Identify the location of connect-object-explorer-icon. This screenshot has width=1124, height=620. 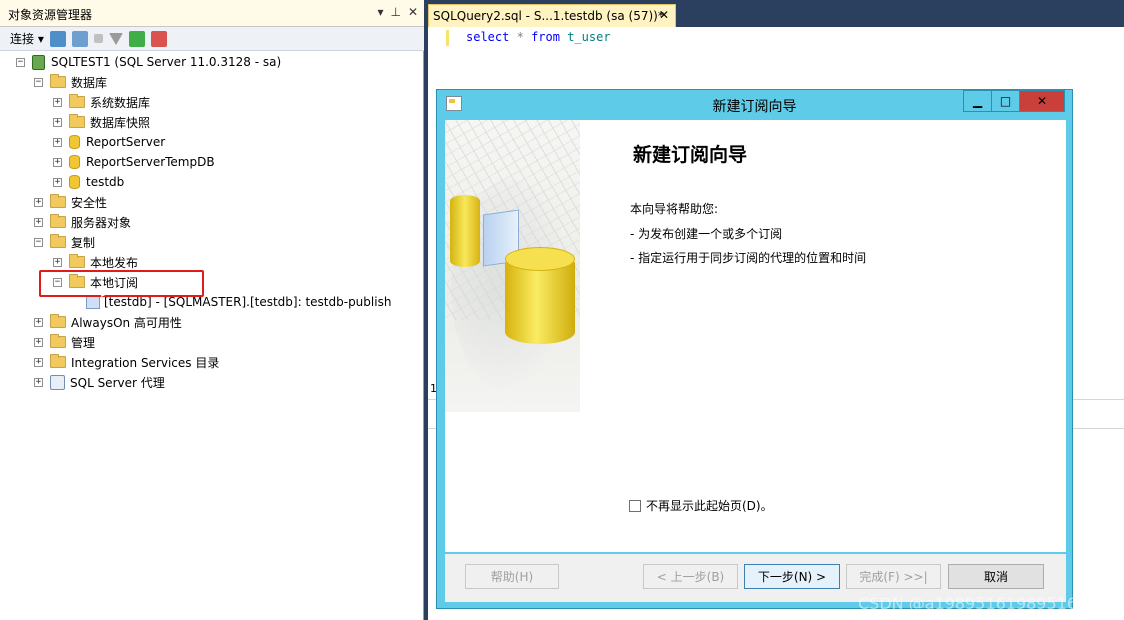
(57, 38).